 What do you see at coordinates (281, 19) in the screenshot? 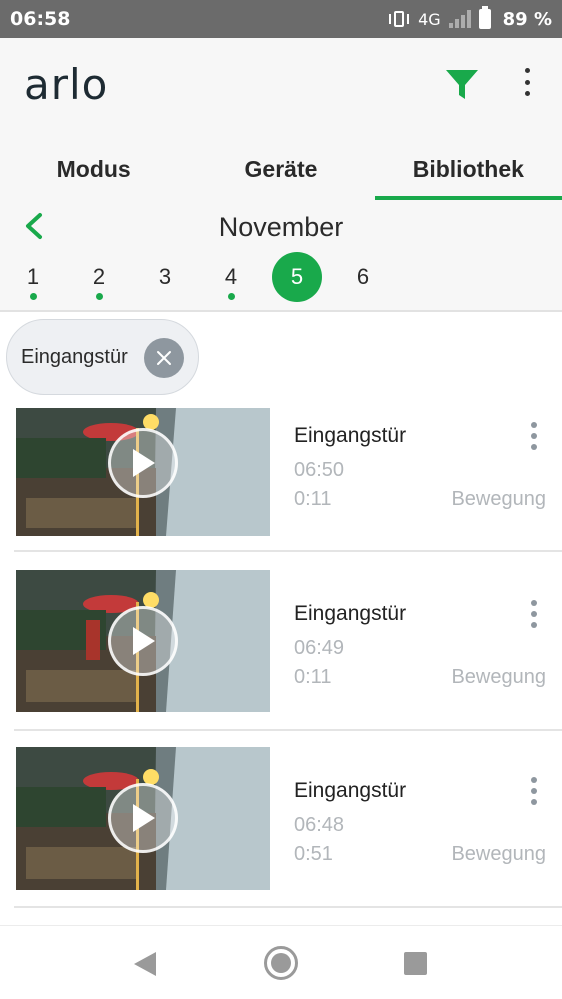
I see `status-bar: 06:58 4G 89 %` at bounding box center [281, 19].